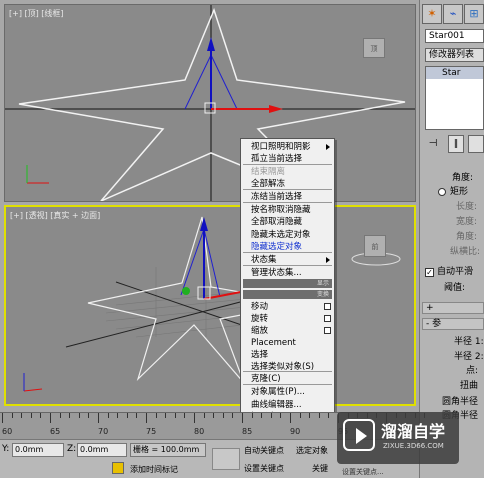 This screenshot has width=484, height=478. I want to click on menu-item: 移动, so click(259, 307).